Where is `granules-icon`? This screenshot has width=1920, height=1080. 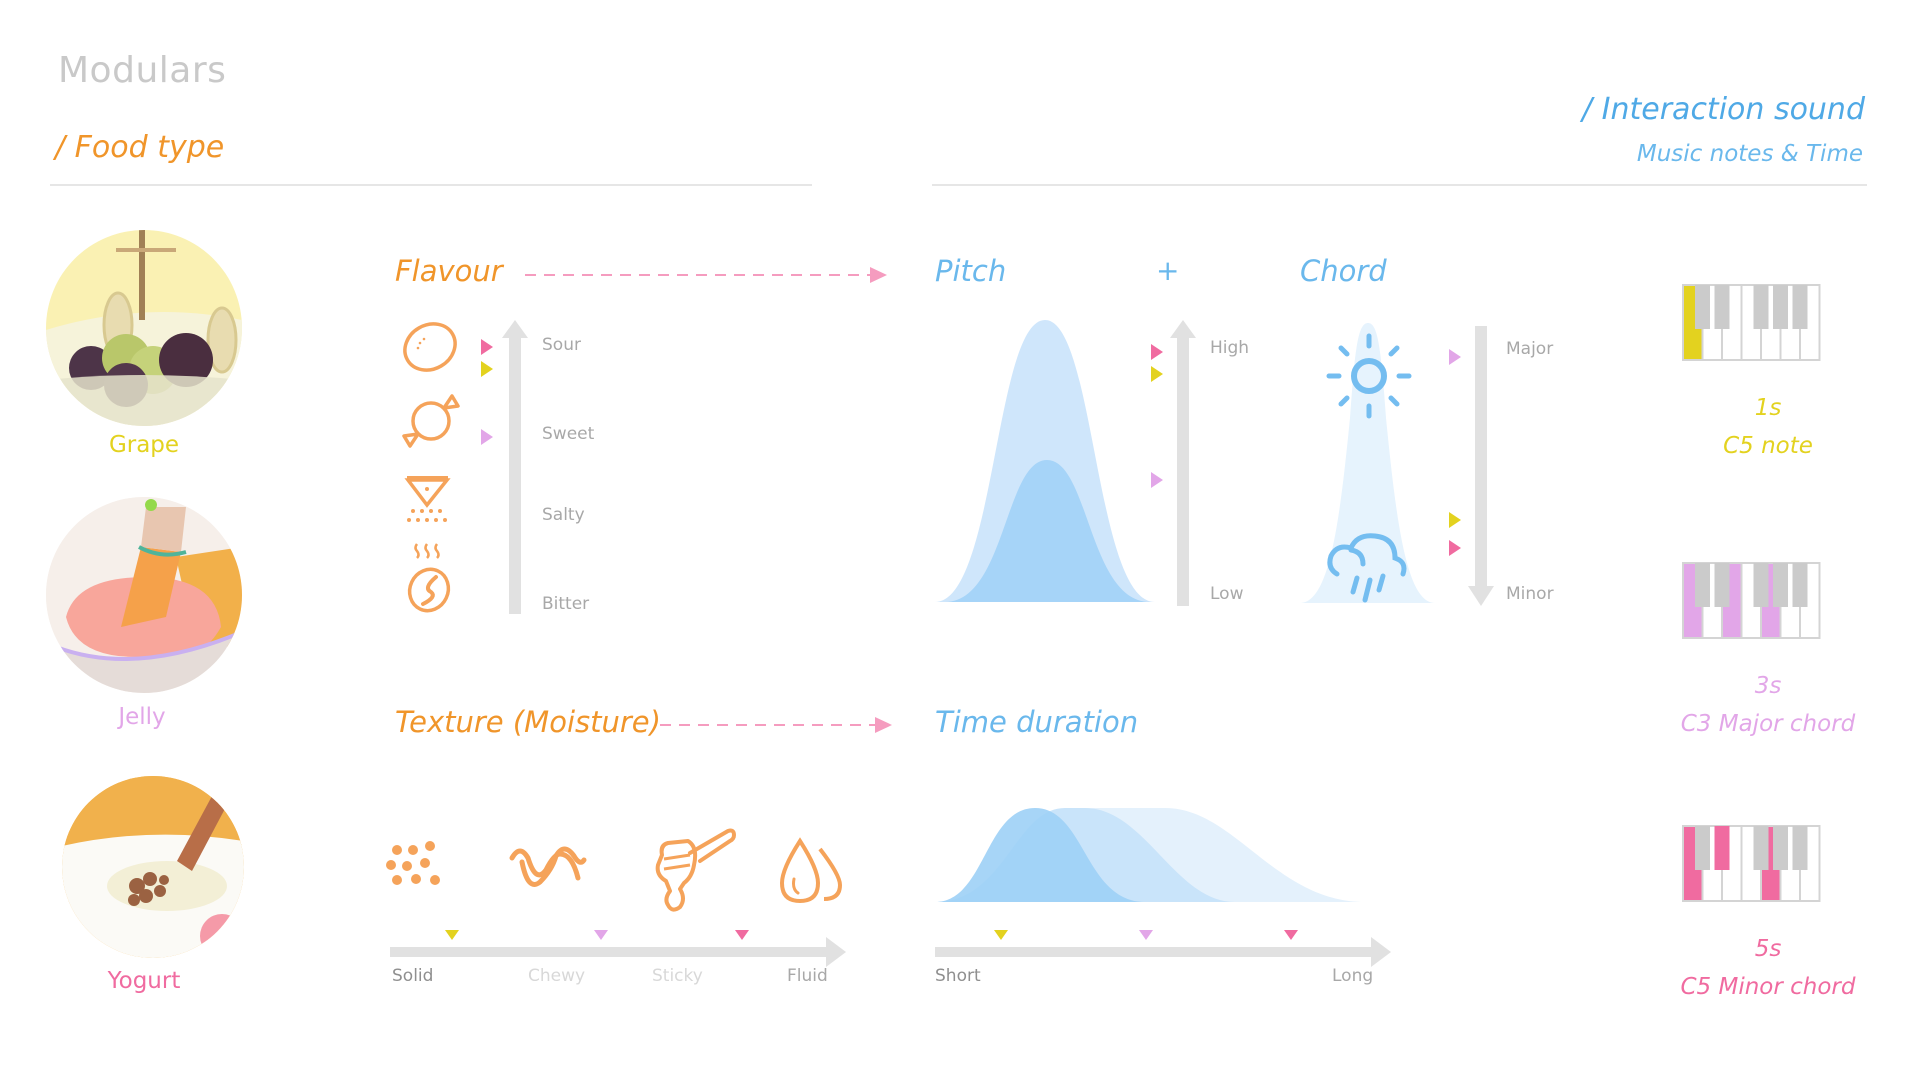
granules-icon is located at coordinates (413, 863).